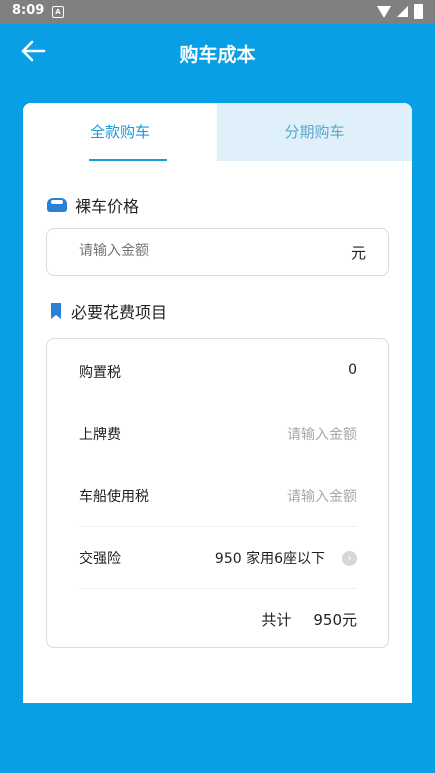 Image resolution: width=435 pixels, height=773 pixels. I want to click on bare-price-title: 裸车价格, so click(107, 206).